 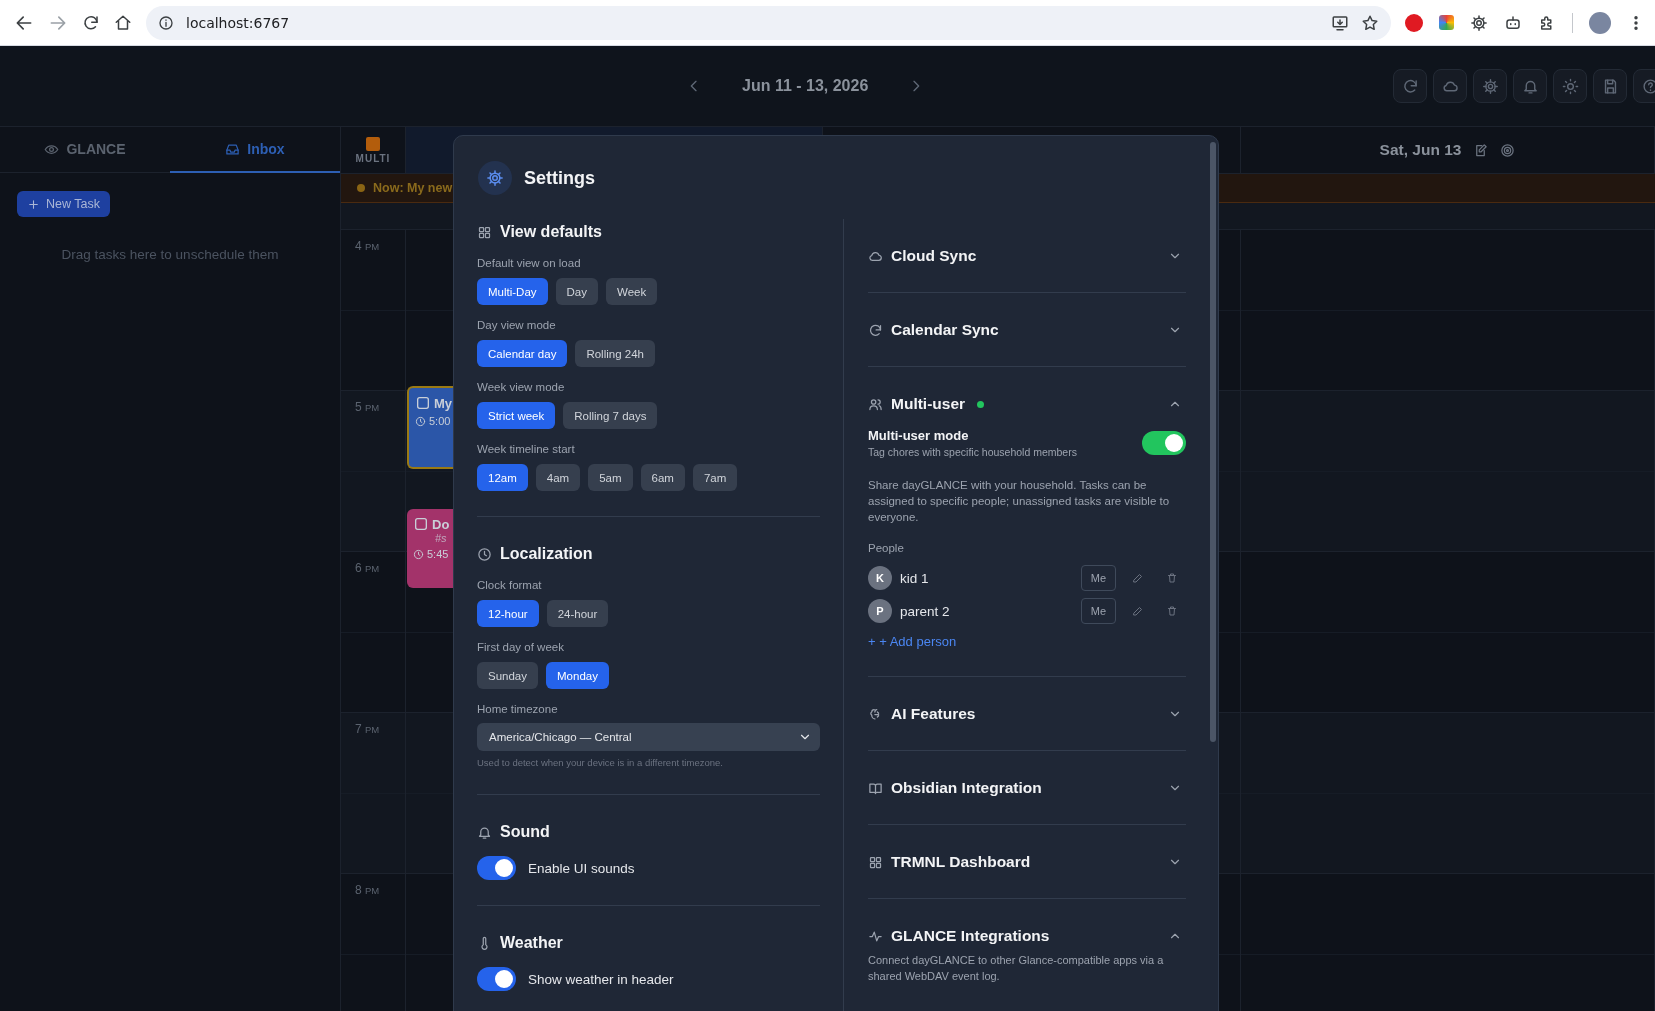 I want to click on install-icon, so click(x=1340, y=22).